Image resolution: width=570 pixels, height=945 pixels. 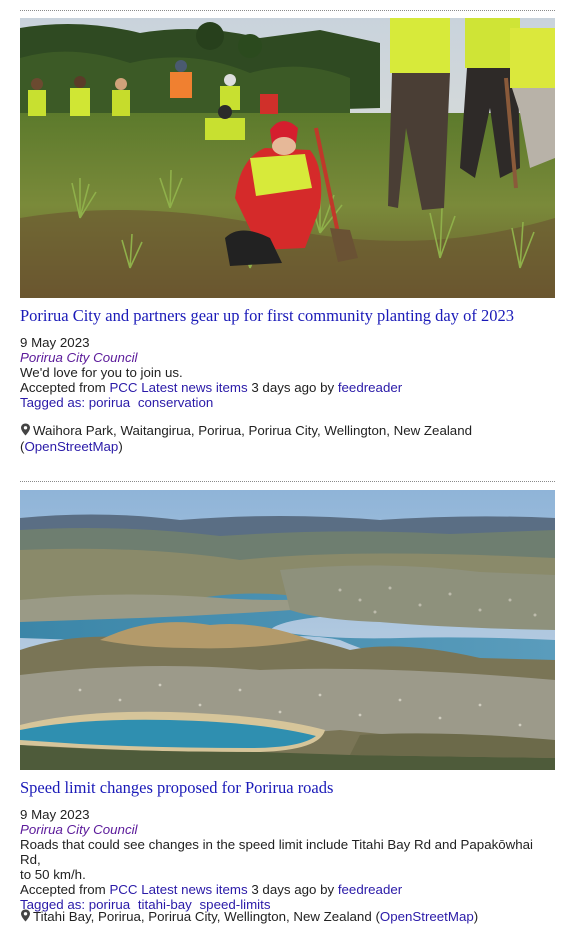 What do you see at coordinates (287, 402) in the screenshot?
I see `item-tags: Tagged as: porirua conservation` at bounding box center [287, 402].